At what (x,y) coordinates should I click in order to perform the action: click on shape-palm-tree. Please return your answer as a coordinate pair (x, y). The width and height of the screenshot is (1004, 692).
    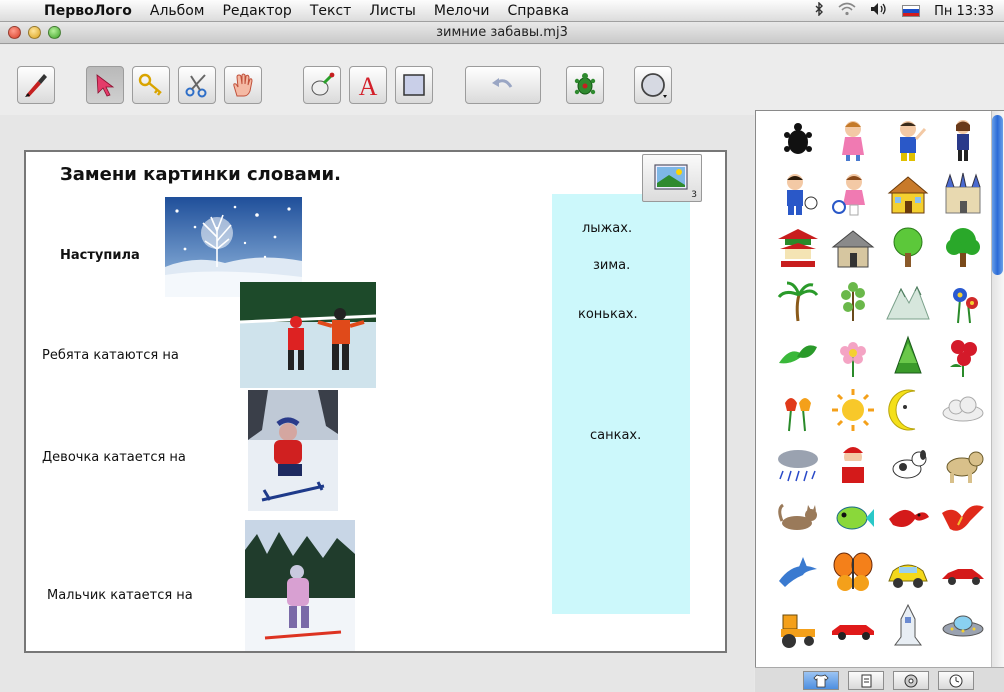
    Looking at the image, I should click on (797, 302).